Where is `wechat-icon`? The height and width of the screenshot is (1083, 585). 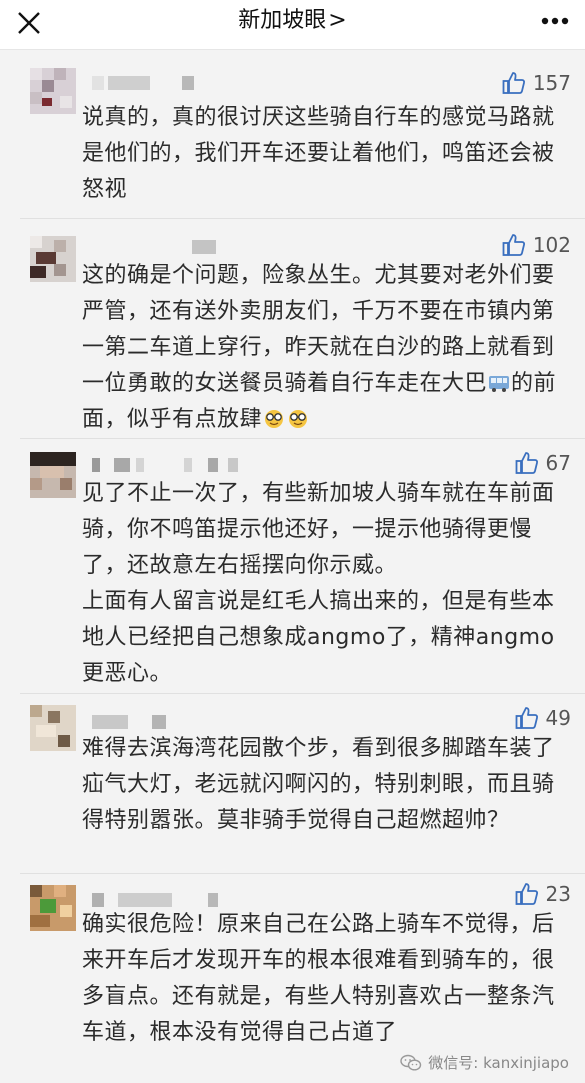
wechat-icon is located at coordinates (411, 1062).